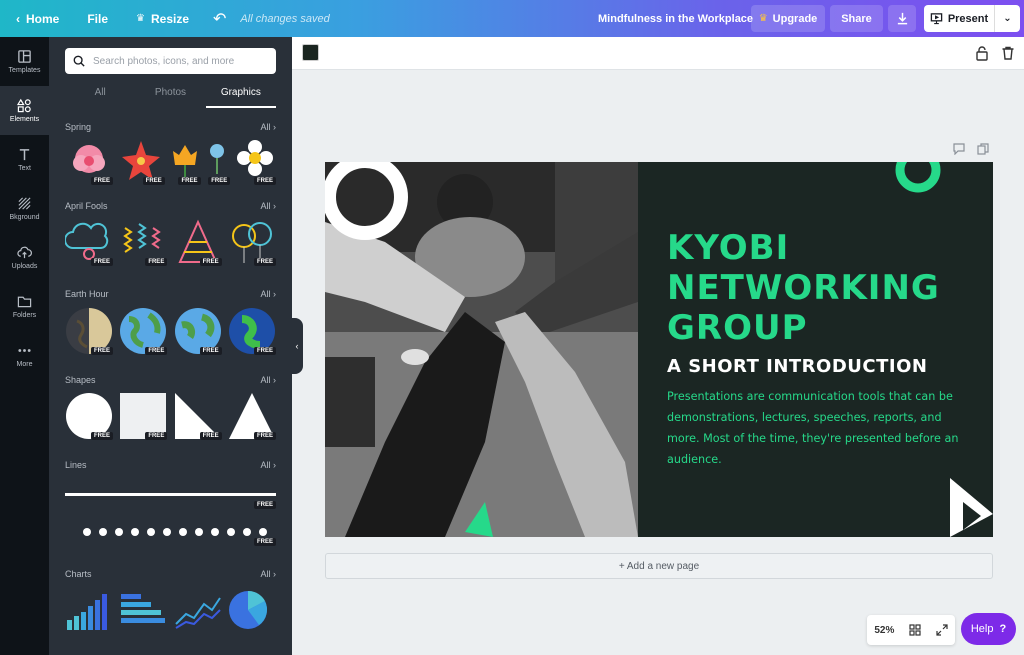 Image resolution: width=1024 pixels, height=655 pixels. Describe the element at coordinates (310, 52) in the screenshot. I see `background-color-swatch` at that location.